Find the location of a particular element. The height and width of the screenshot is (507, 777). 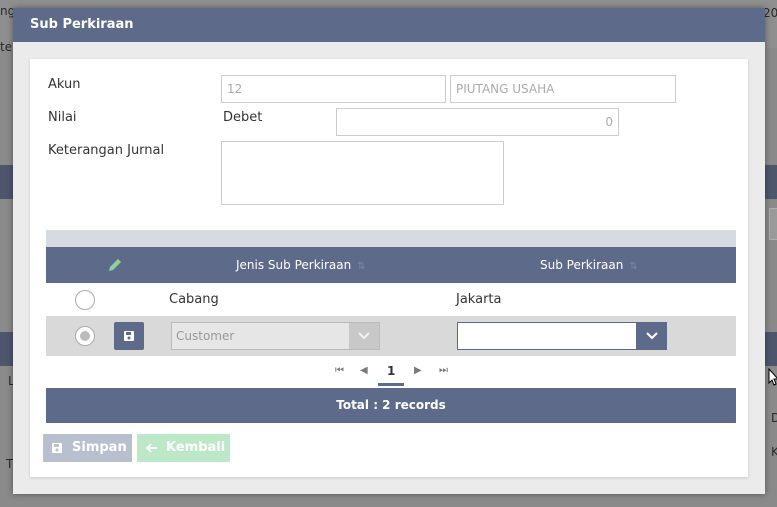

next-page-icon: ▶ is located at coordinates (418, 370).